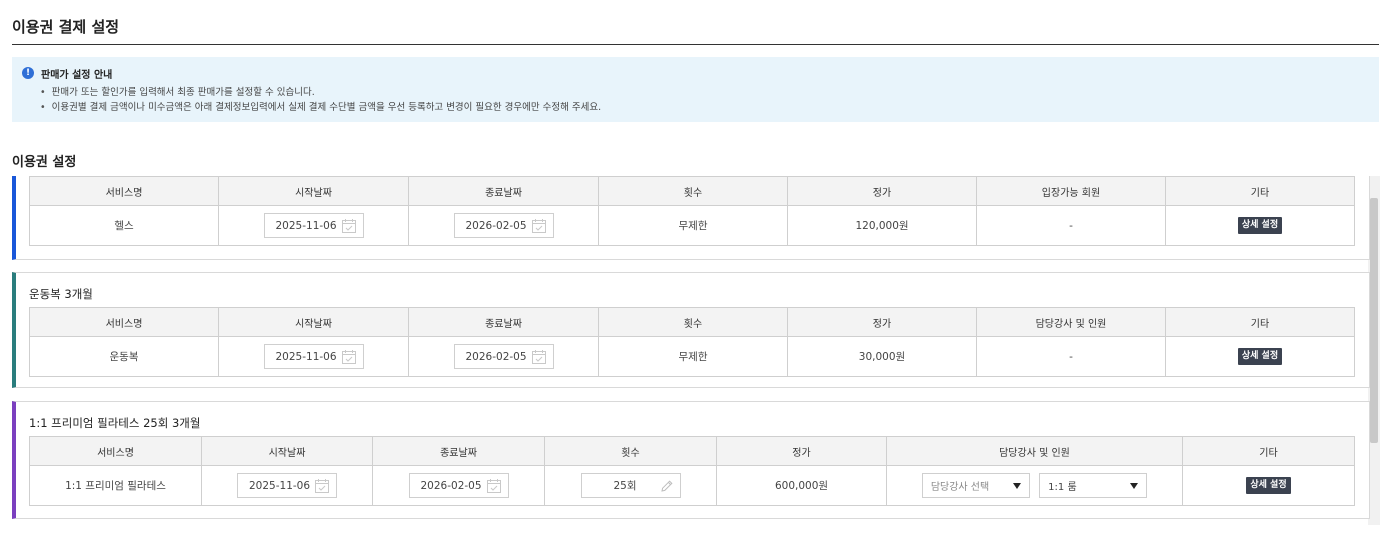 The width and height of the screenshot is (1392, 535). I want to click on service-name: 운동복, so click(124, 356).